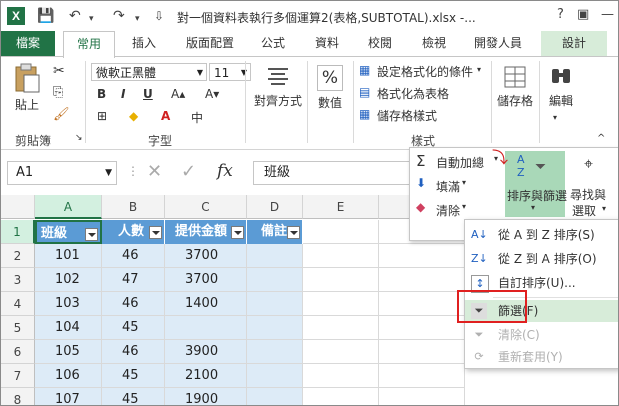  I want to click on table-cell: 105, so click(68, 352).